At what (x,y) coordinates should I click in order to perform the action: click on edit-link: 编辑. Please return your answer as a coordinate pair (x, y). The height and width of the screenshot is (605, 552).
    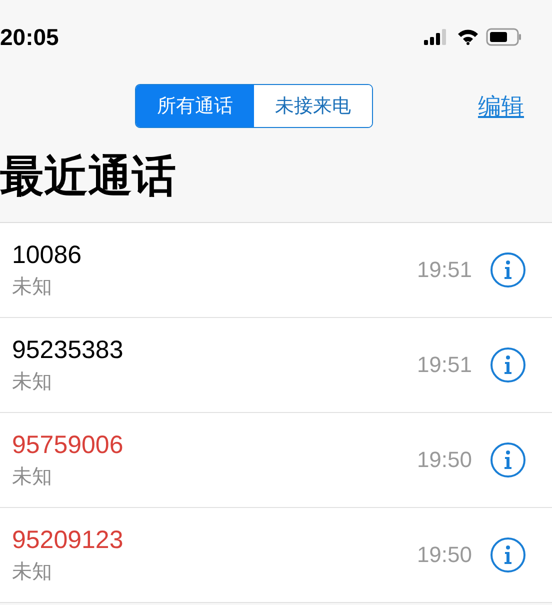
    Looking at the image, I should click on (501, 106).